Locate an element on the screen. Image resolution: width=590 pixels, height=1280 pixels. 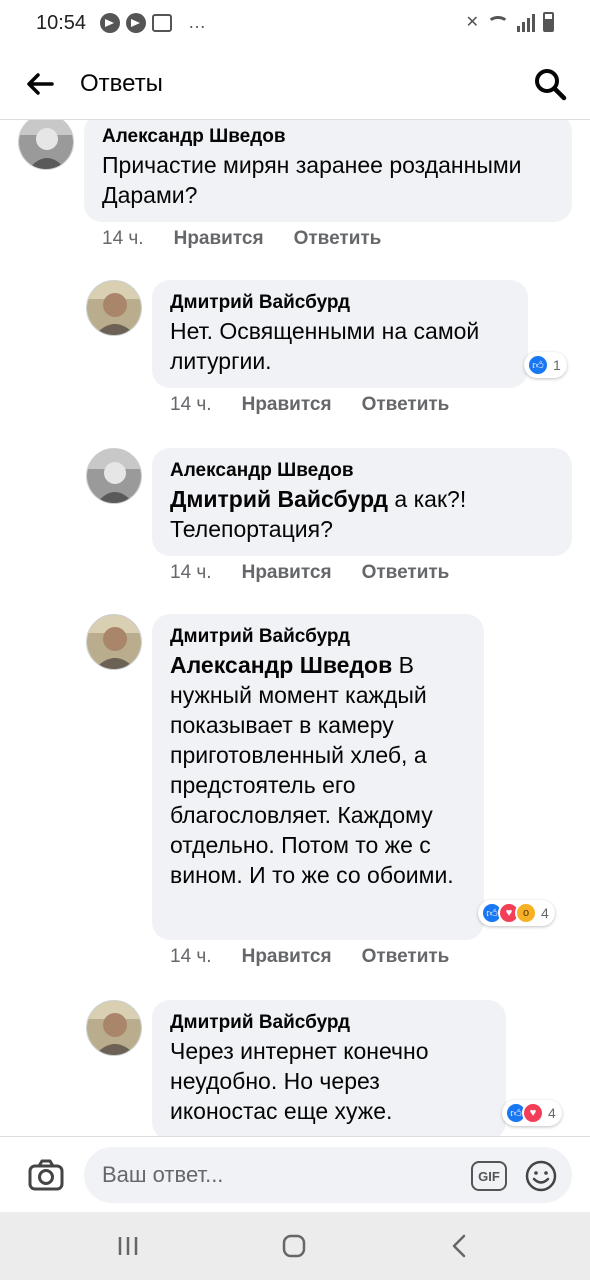
comment-text: Нет. Освященными на самой литургии. is located at coordinates (325, 346).